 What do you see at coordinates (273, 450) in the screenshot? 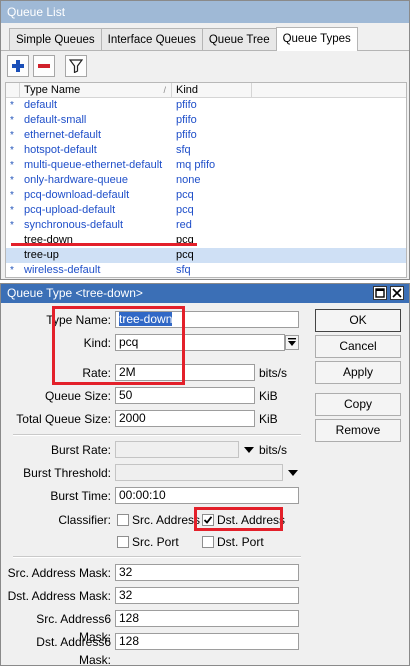
I see `burst-rate-unit: bits/s` at bounding box center [273, 450].